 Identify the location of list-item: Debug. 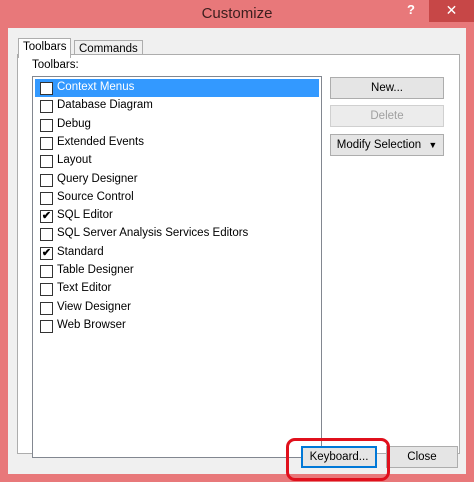
(177, 125).